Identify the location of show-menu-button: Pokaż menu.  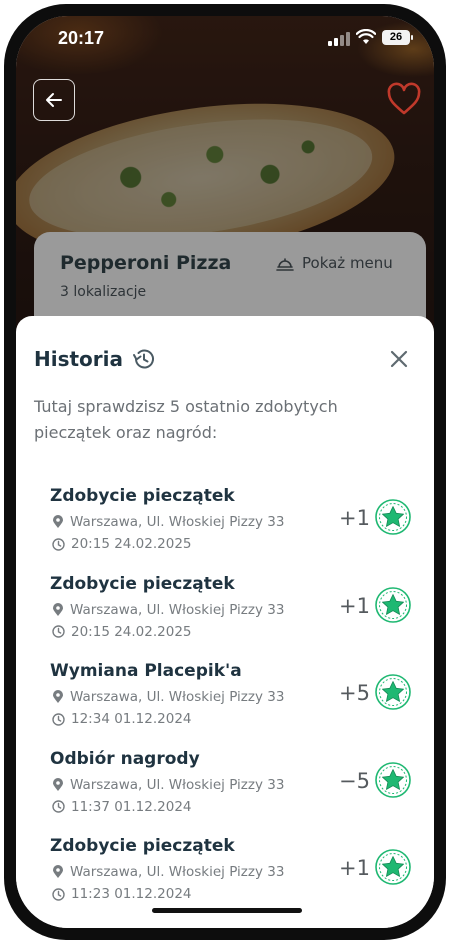
(334, 263).